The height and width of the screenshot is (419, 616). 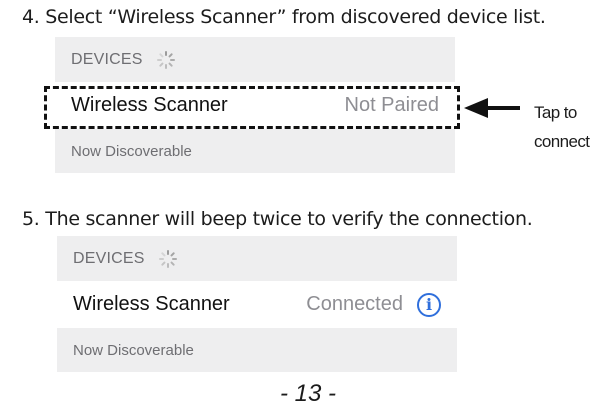 I want to click on connection-status-group: Connected i, so click(x=373, y=304).